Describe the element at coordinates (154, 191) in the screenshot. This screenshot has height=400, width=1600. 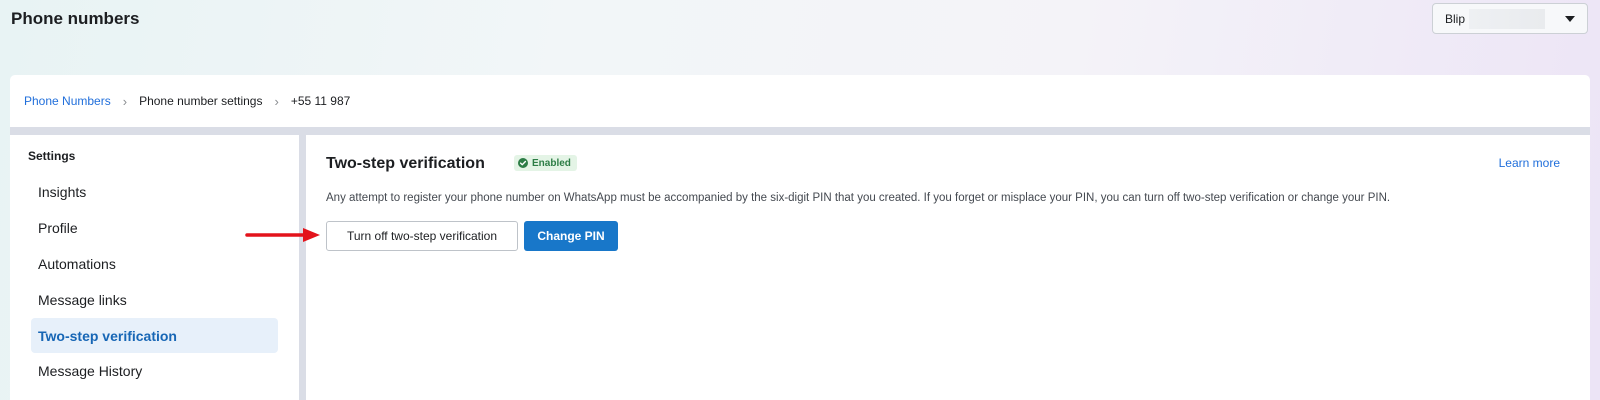
I see `sidebar-item-insights: Insights` at that location.